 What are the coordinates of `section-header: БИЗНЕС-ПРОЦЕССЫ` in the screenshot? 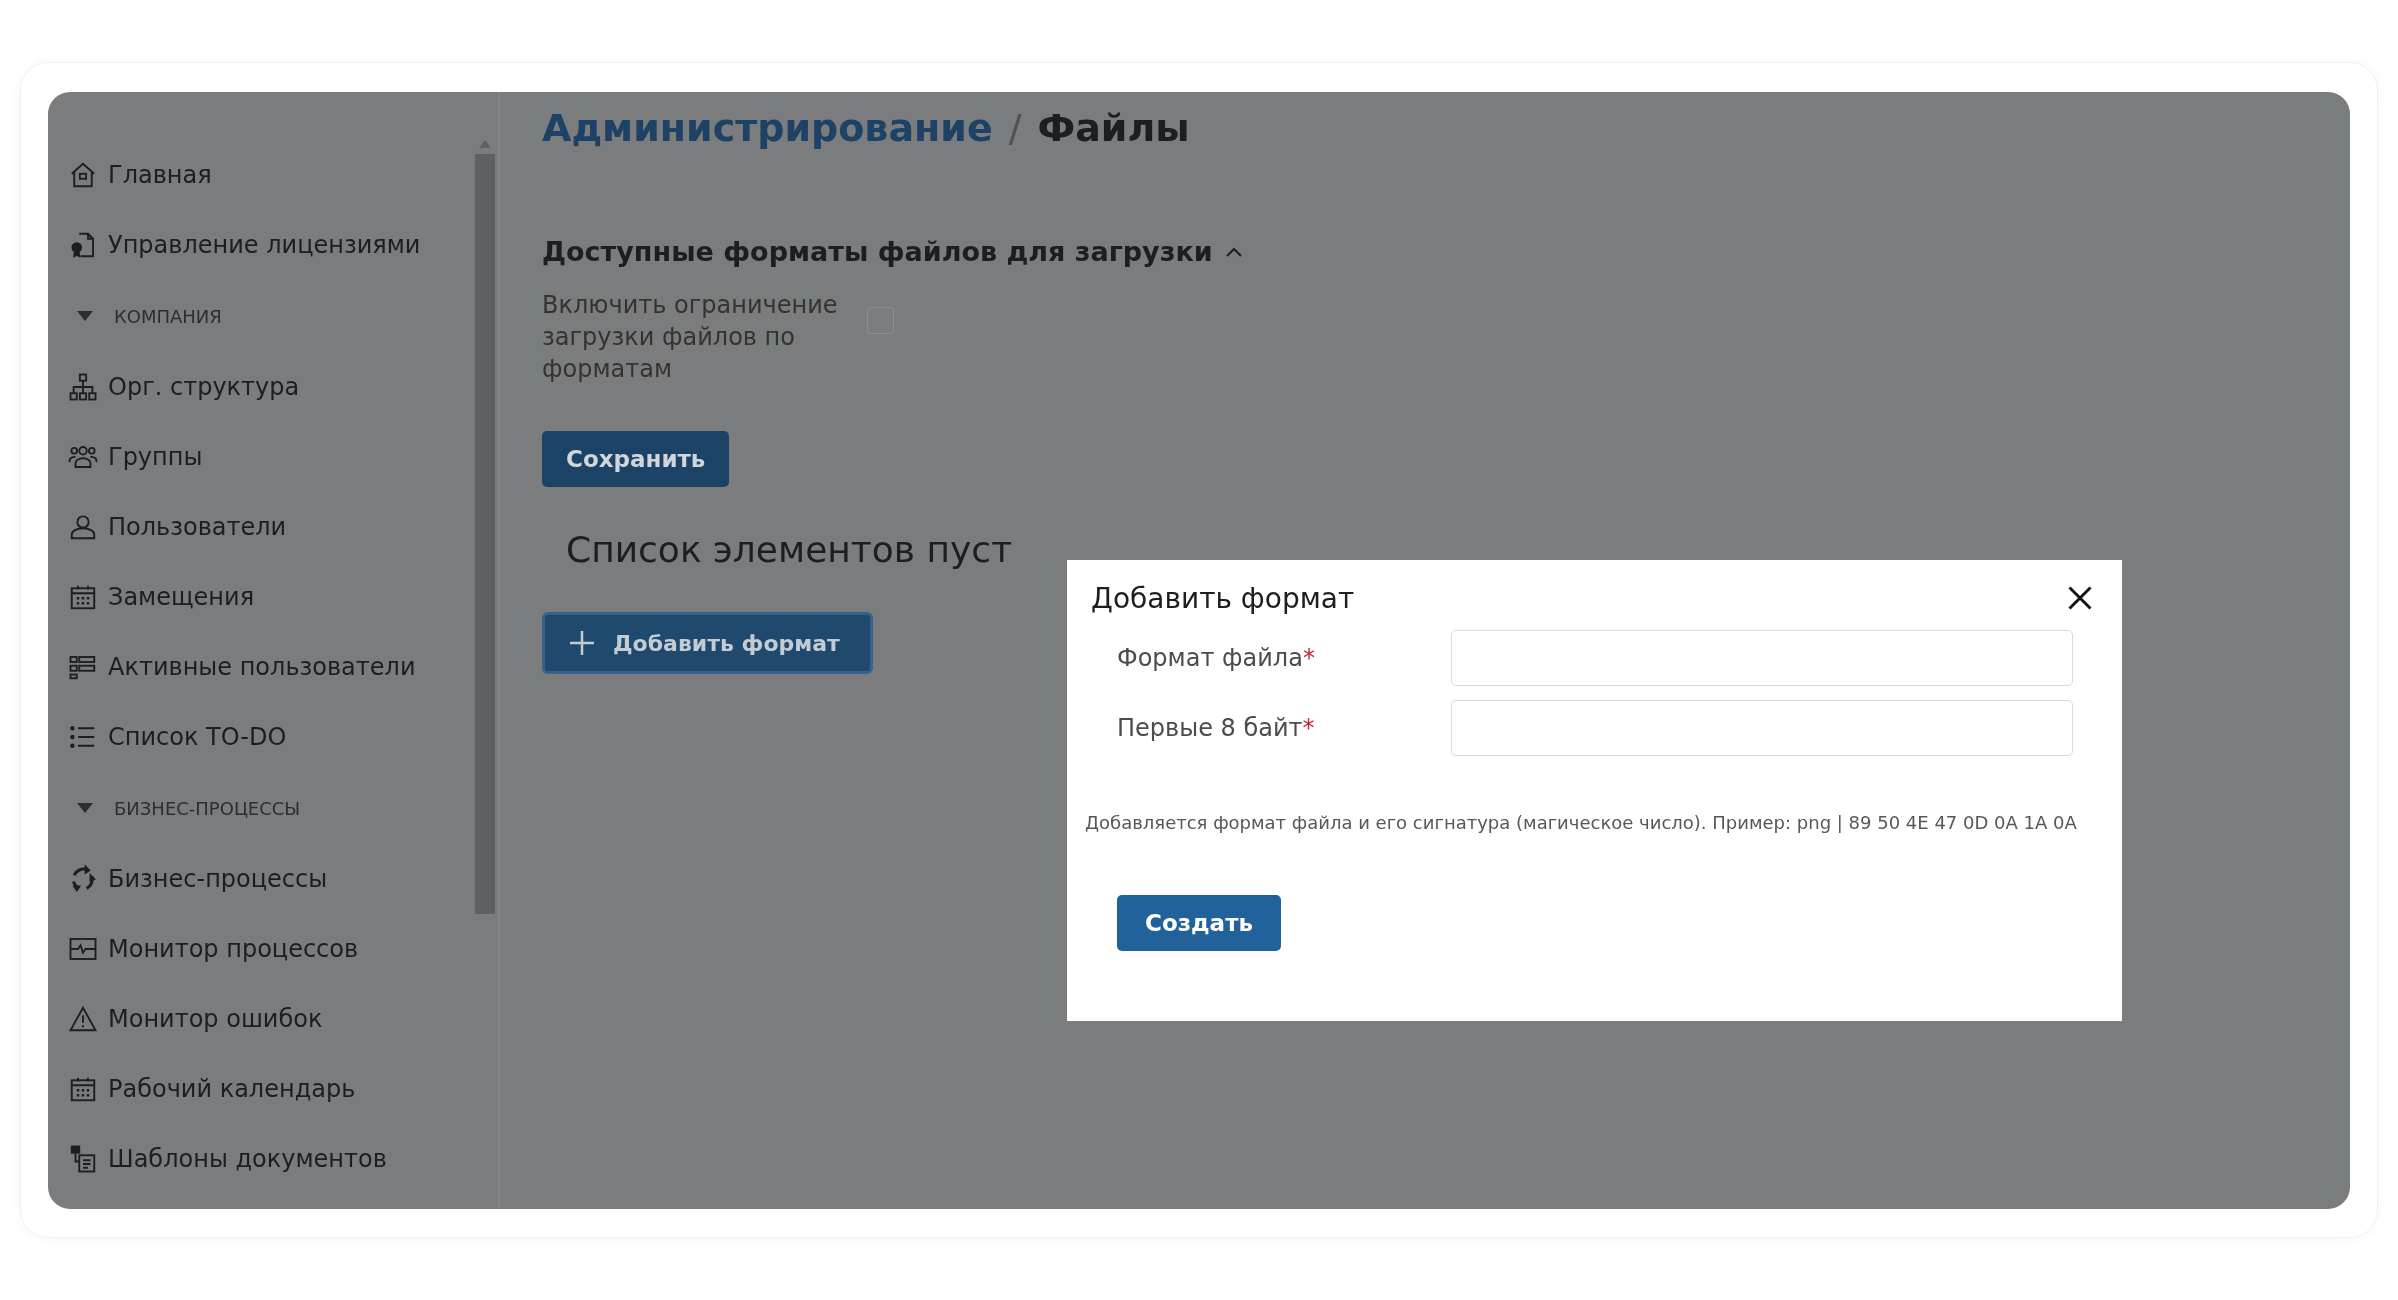 It's located at (207, 808).